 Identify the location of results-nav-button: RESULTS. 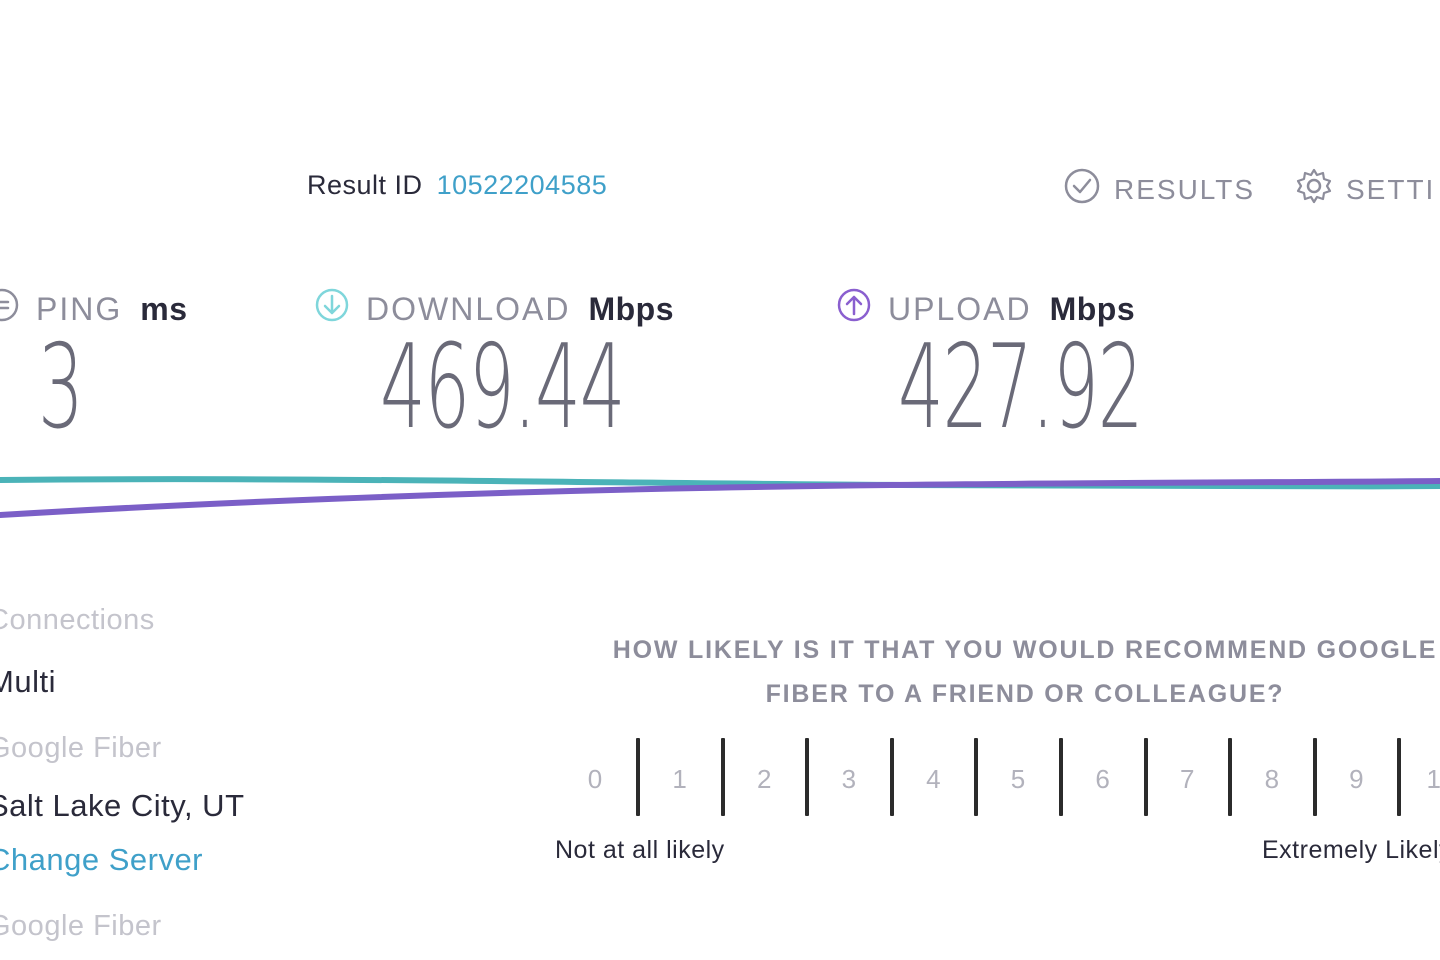
(1158, 189).